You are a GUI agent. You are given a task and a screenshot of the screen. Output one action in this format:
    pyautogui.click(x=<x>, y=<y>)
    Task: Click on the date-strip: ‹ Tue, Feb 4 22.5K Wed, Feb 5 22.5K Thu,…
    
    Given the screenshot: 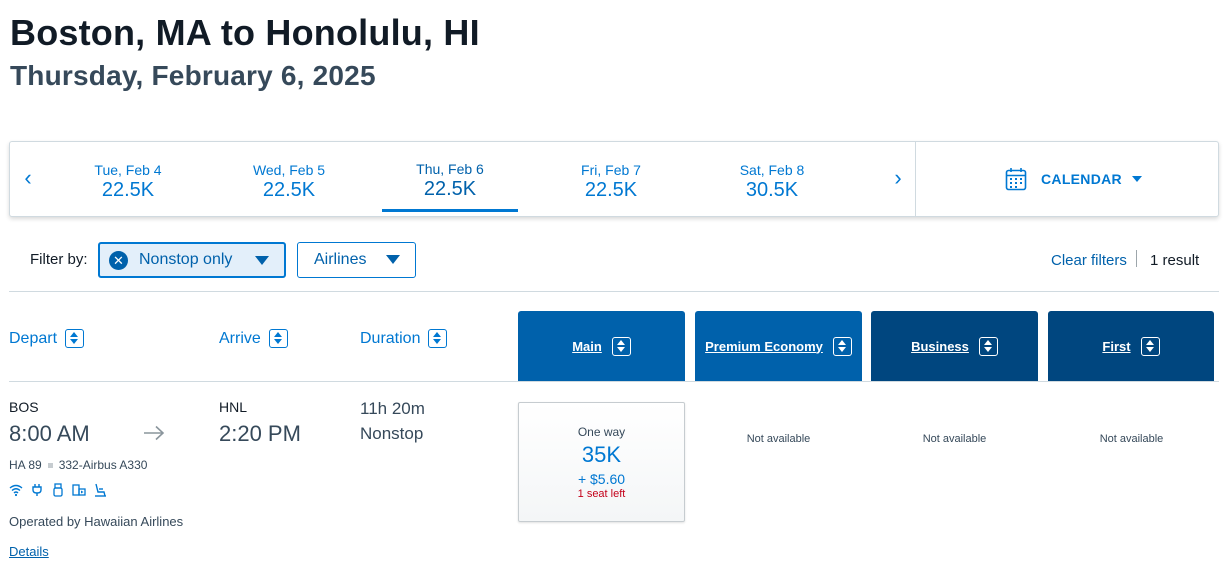 What is the action you would take?
    pyautogui.click(x=614, y=179)
    